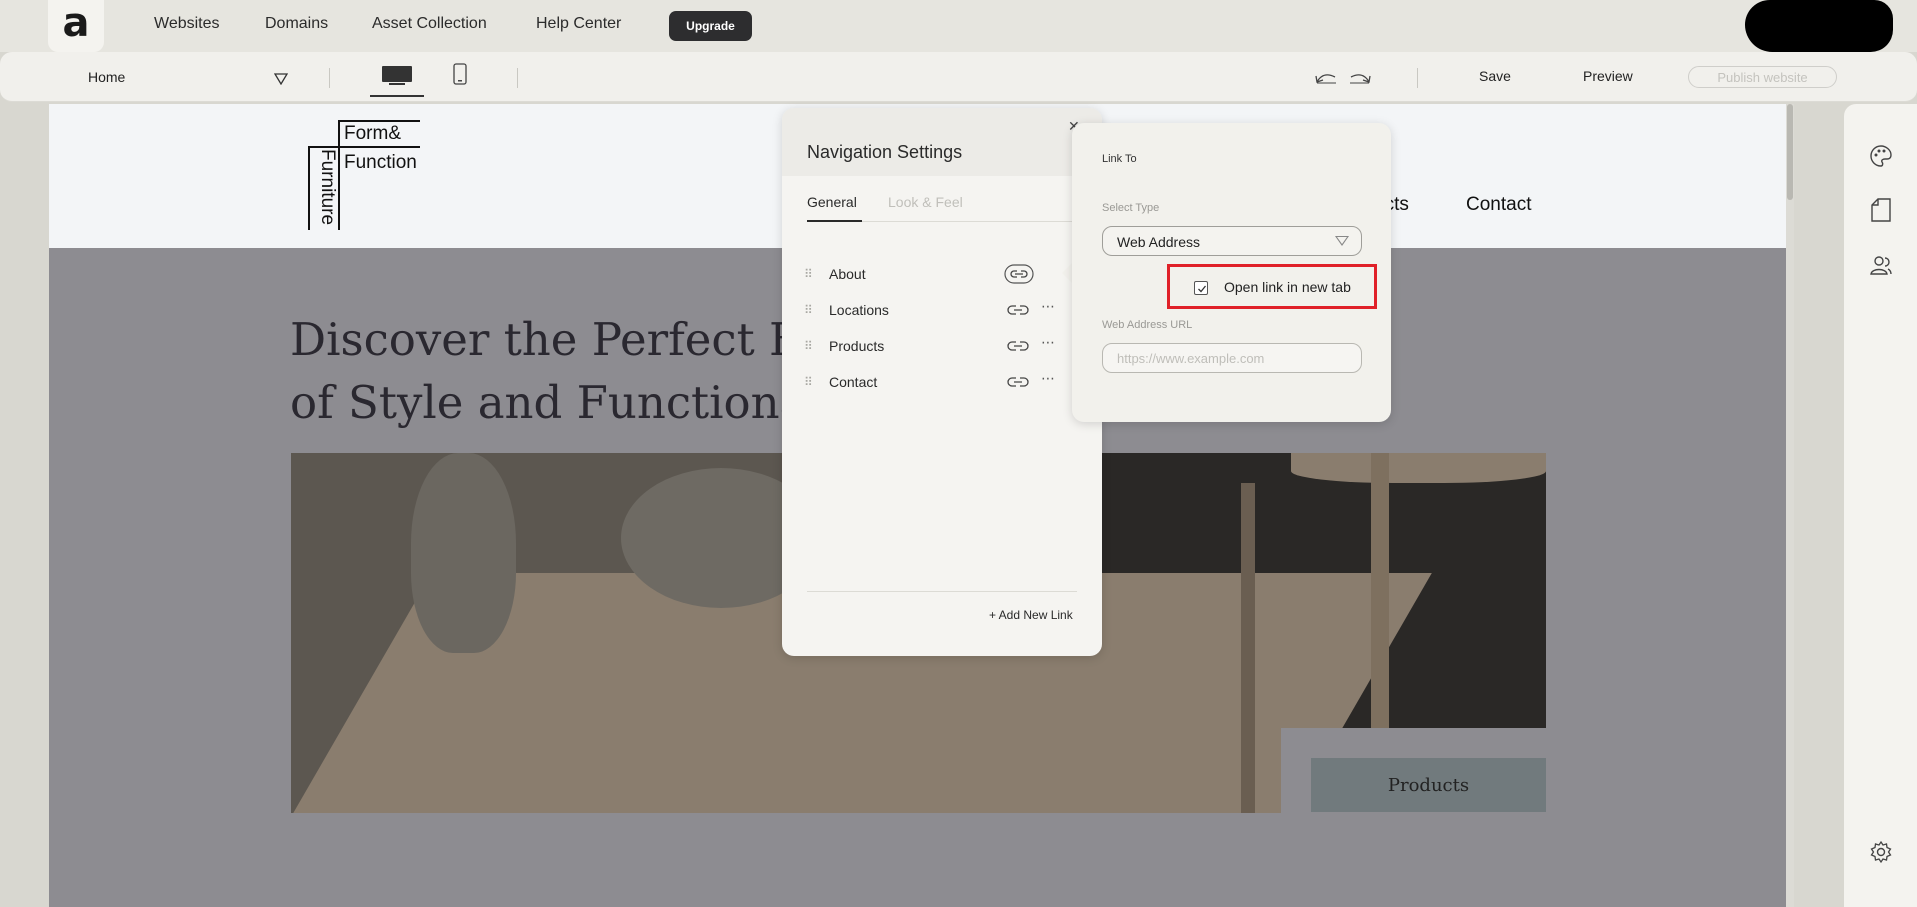  What do you see at coordinates (1428, 785) in the screenshot?
I see `products-cta-button: Products` at bounding box center [1428, 785].